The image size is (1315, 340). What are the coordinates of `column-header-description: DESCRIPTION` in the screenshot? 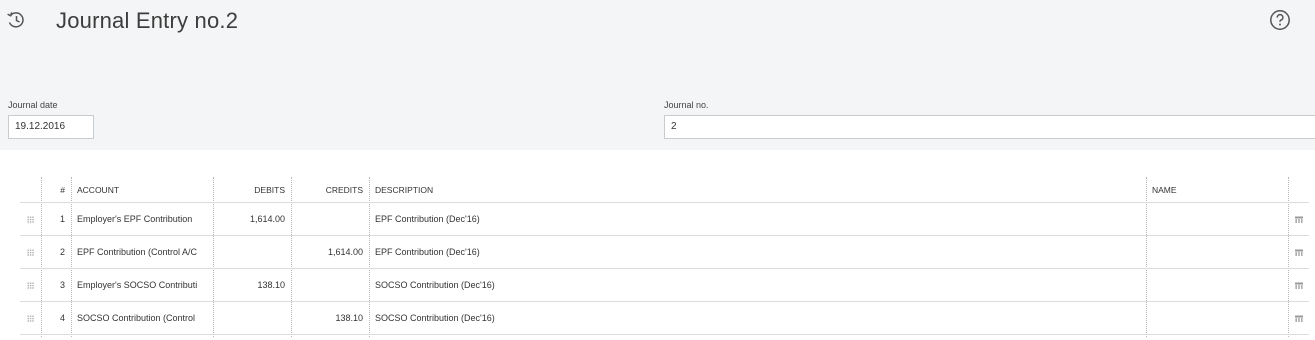 It's located at (404, 189).